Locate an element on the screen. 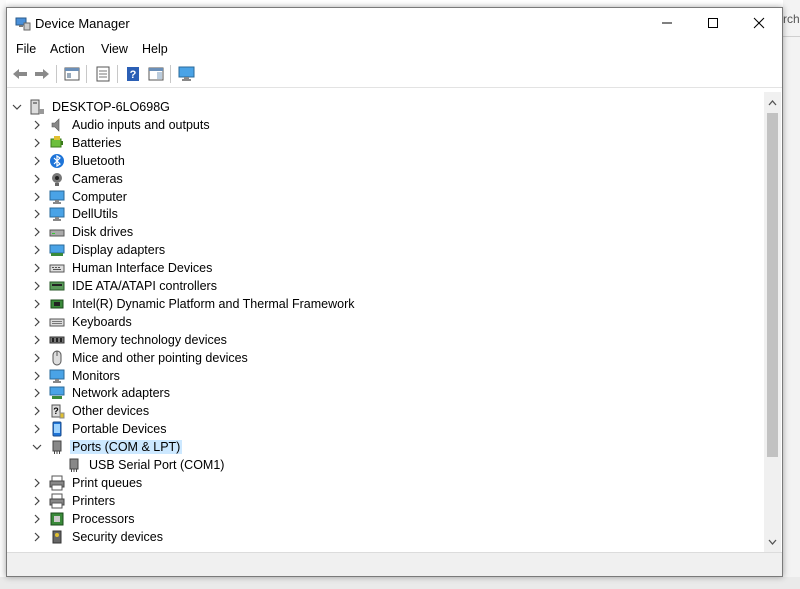  tree-category-printers: Printers is located at coordinates (74, 501).